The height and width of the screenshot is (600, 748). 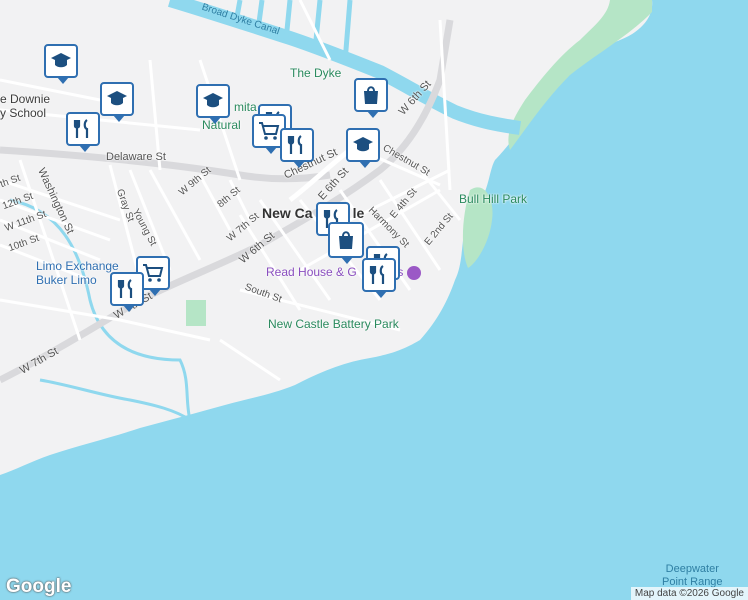 What do you see at coordinates (414, 272) in the screenshot?
I see `museum-icon` at bounding box center [414, 272].